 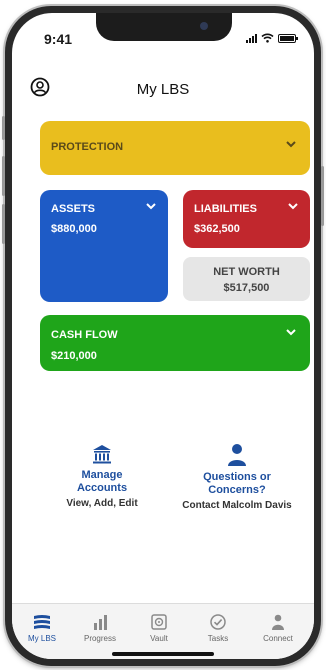 What do you see at coordinates (246, 219) in the screenshot?
I see `liabilities-card: LIABILITIES $362,500` at bounding box center [246, 219].